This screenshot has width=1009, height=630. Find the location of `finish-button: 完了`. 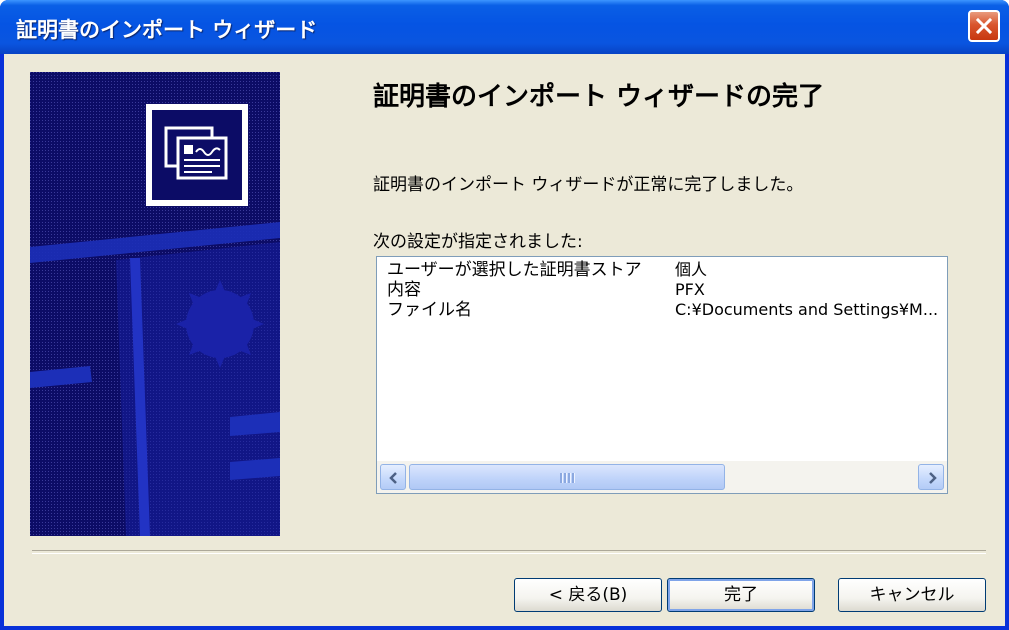

finish-button: 完了 is located at coordinates (741, 595).